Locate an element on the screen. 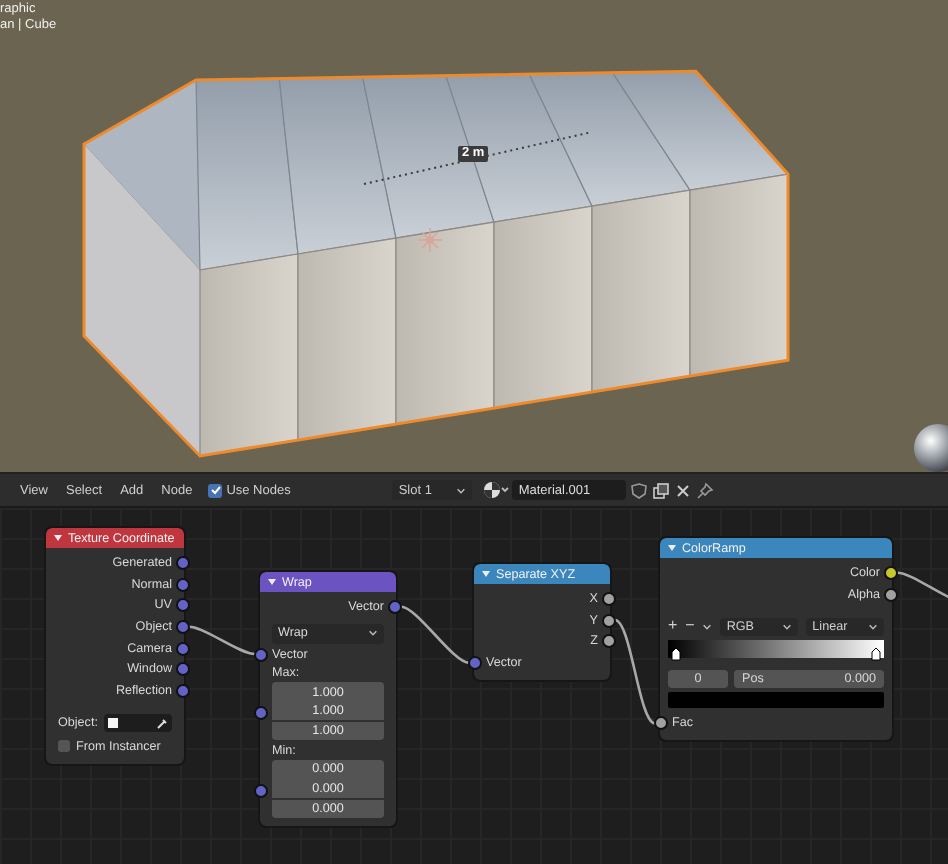 Image resolution: width=948 pixels, height=864 pixels. add-stop-button: + is located at coordinates (673, 626).